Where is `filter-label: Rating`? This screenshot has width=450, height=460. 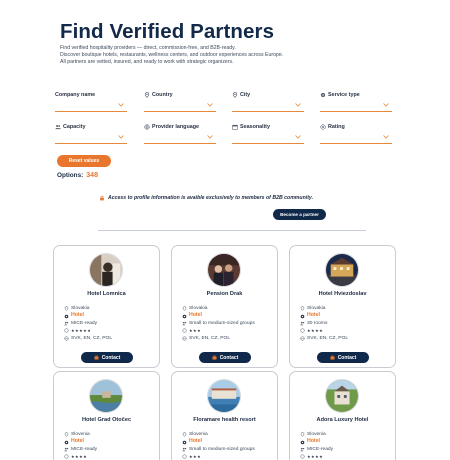
filter-label: Rating is located at coordinates (336, 127).